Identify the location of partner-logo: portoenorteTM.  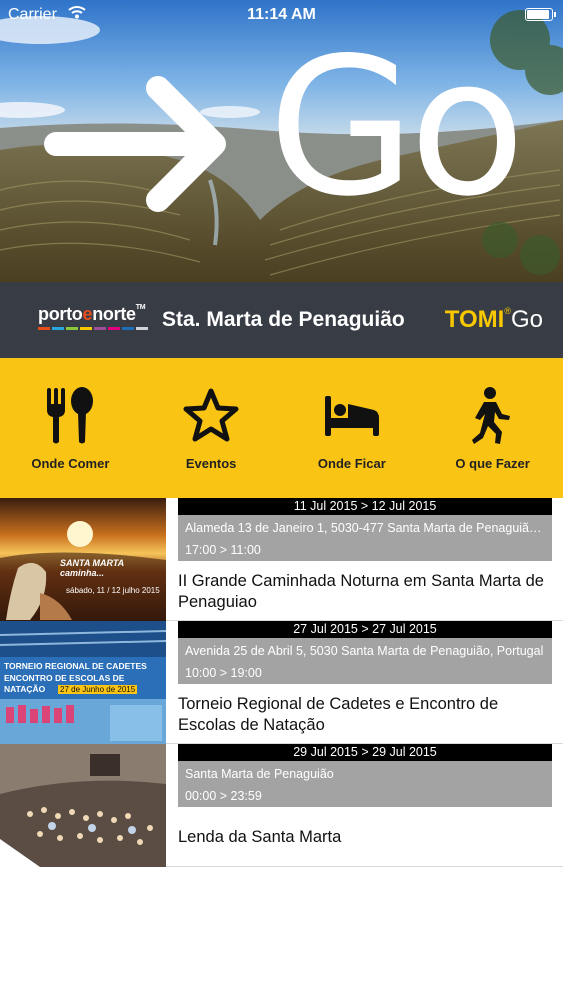
(92, 314).